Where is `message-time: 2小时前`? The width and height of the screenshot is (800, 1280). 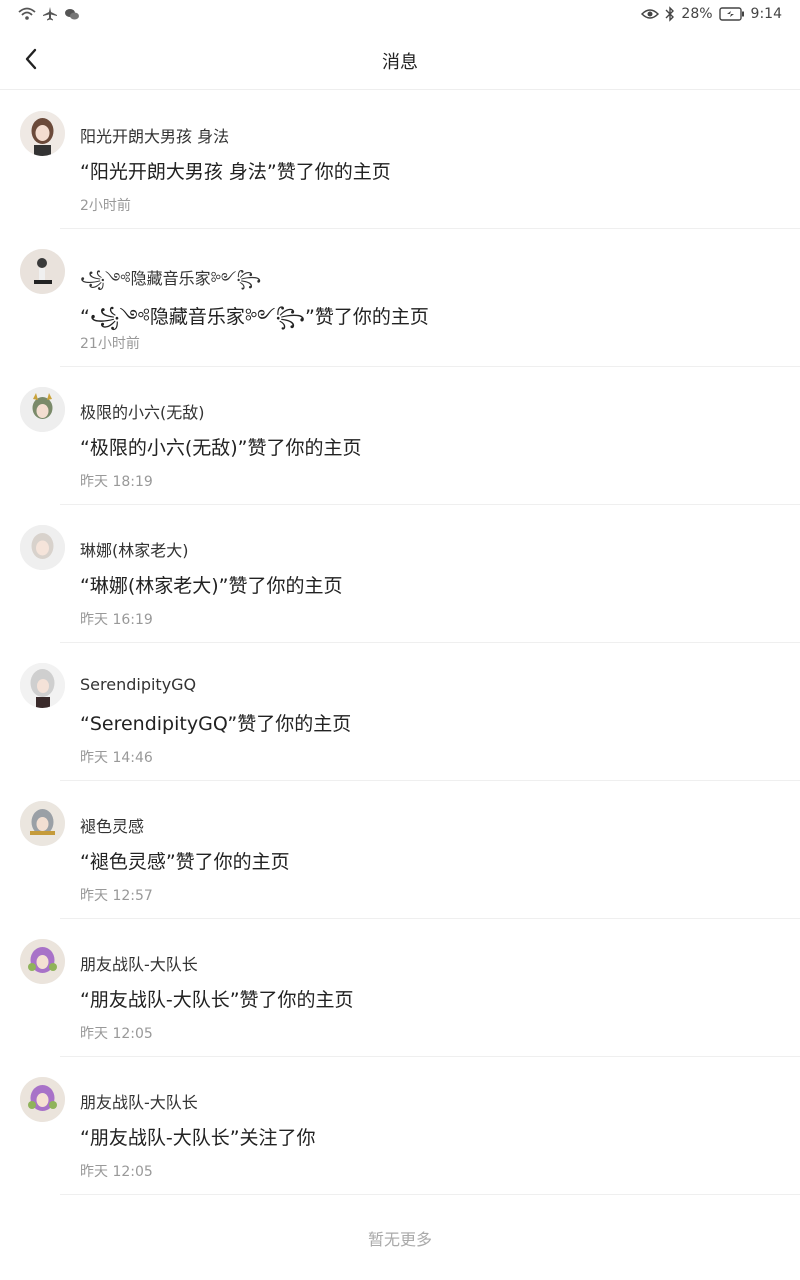 message-time: 2小时前 is located at coordinates (105, 206).